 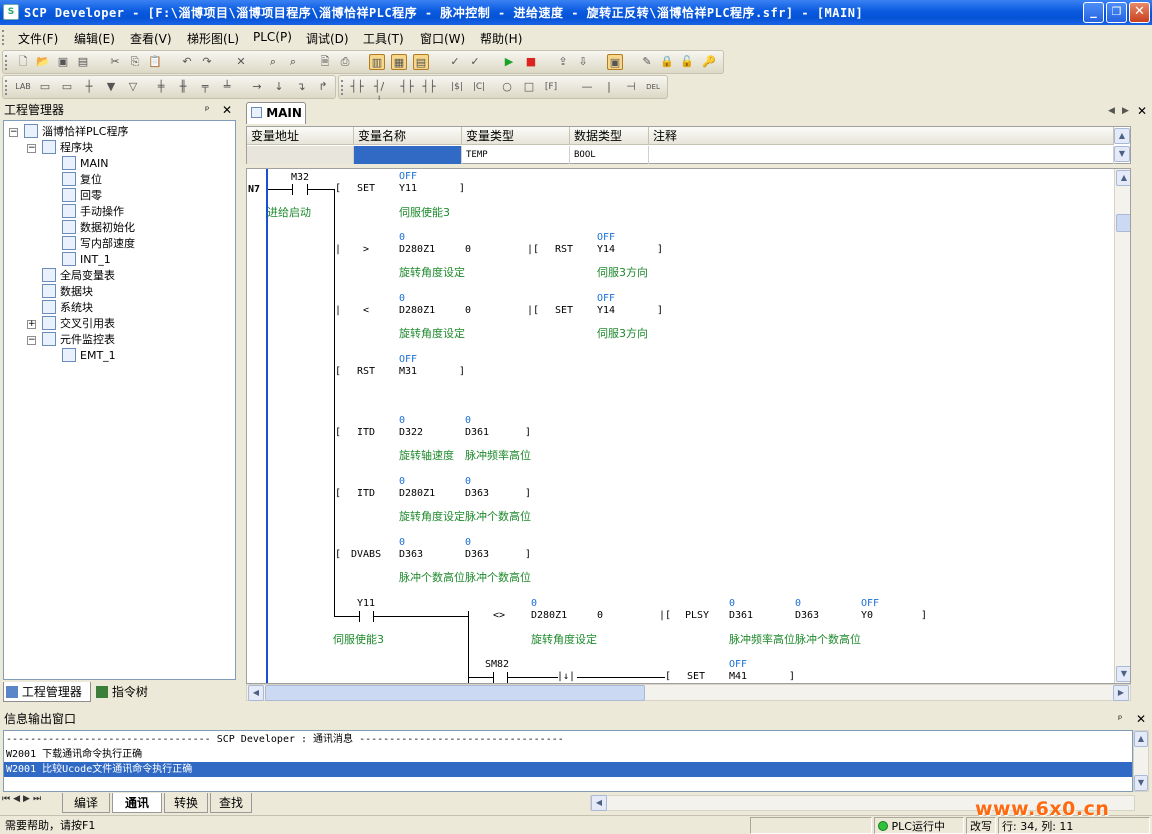 What do you see at coordinates (213, 38) in the screenshot?
I see `menu-ladder: 梯形图(L)` at bounding box center [213, 38].